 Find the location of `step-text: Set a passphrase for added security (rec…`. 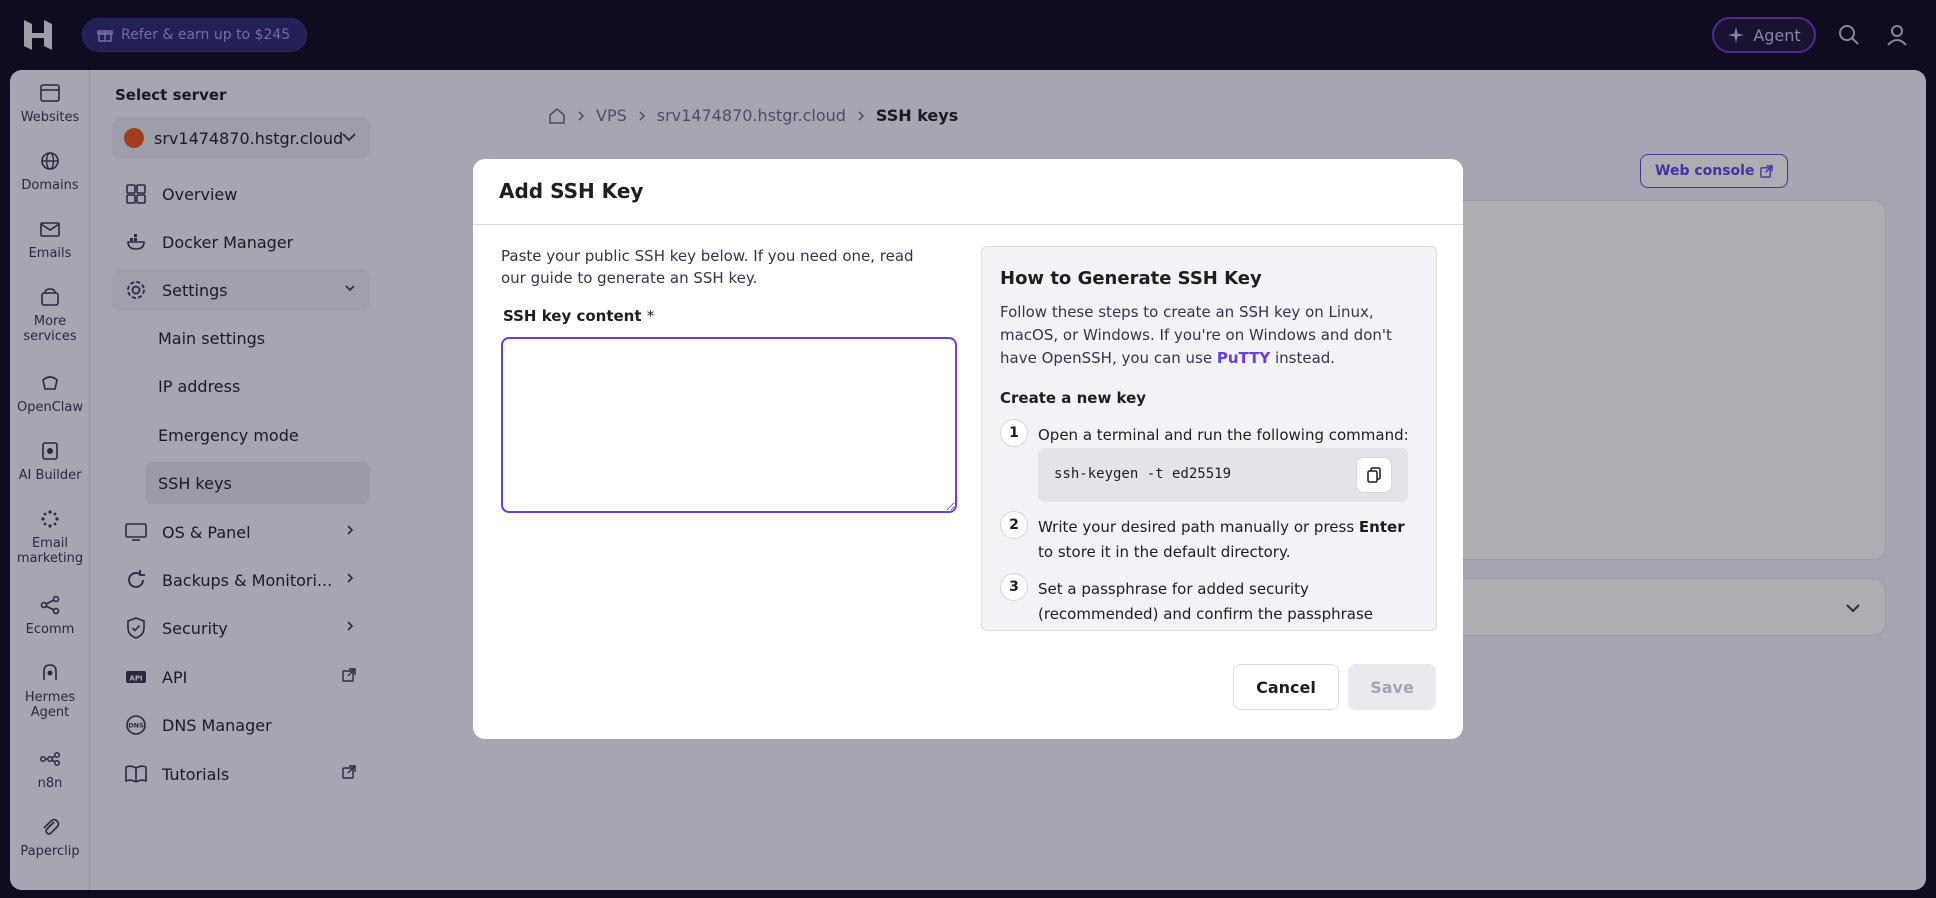

step-text: Set a passphrase for added security (rec… is located at coordinates (1206, 601).